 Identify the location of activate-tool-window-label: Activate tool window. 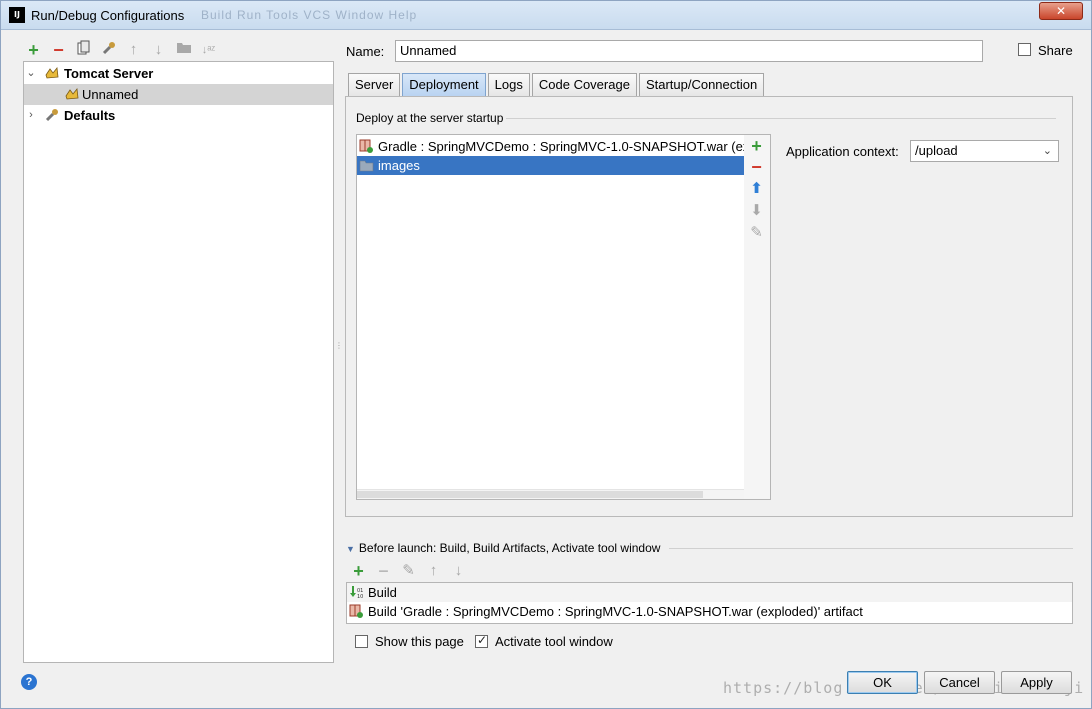
(554, 641).